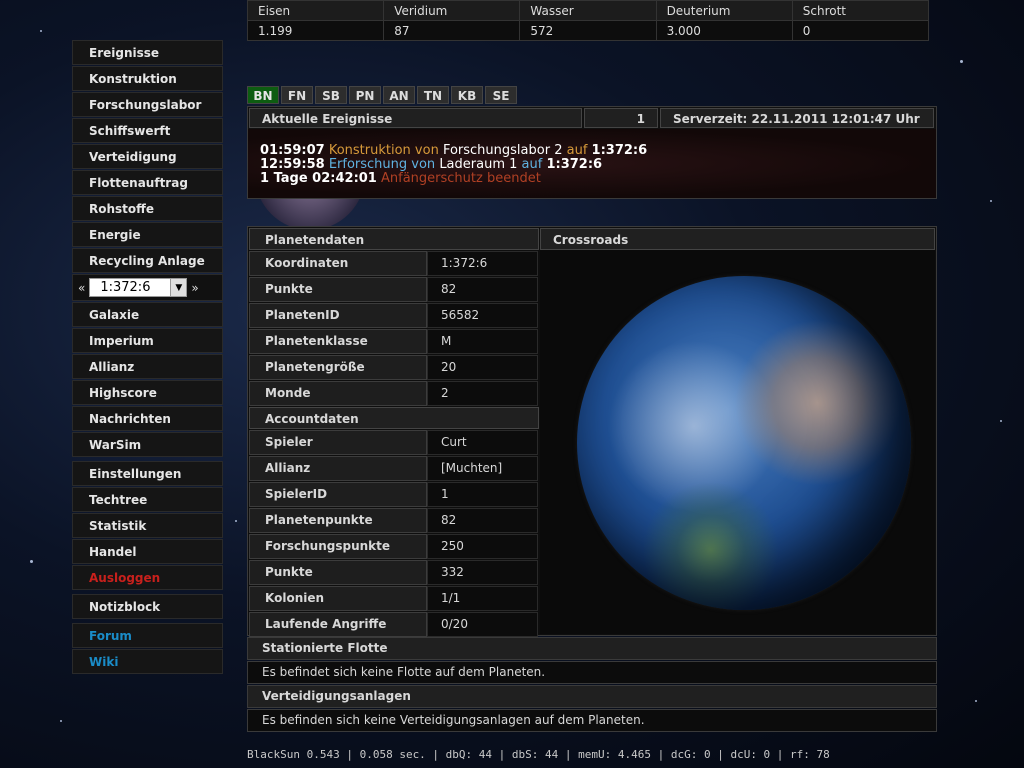 The image size is (1024, 768). Describe the element at coordinates (147, 499) in the screenshot. I see `menu-item-techtree: Techtree` at that location.